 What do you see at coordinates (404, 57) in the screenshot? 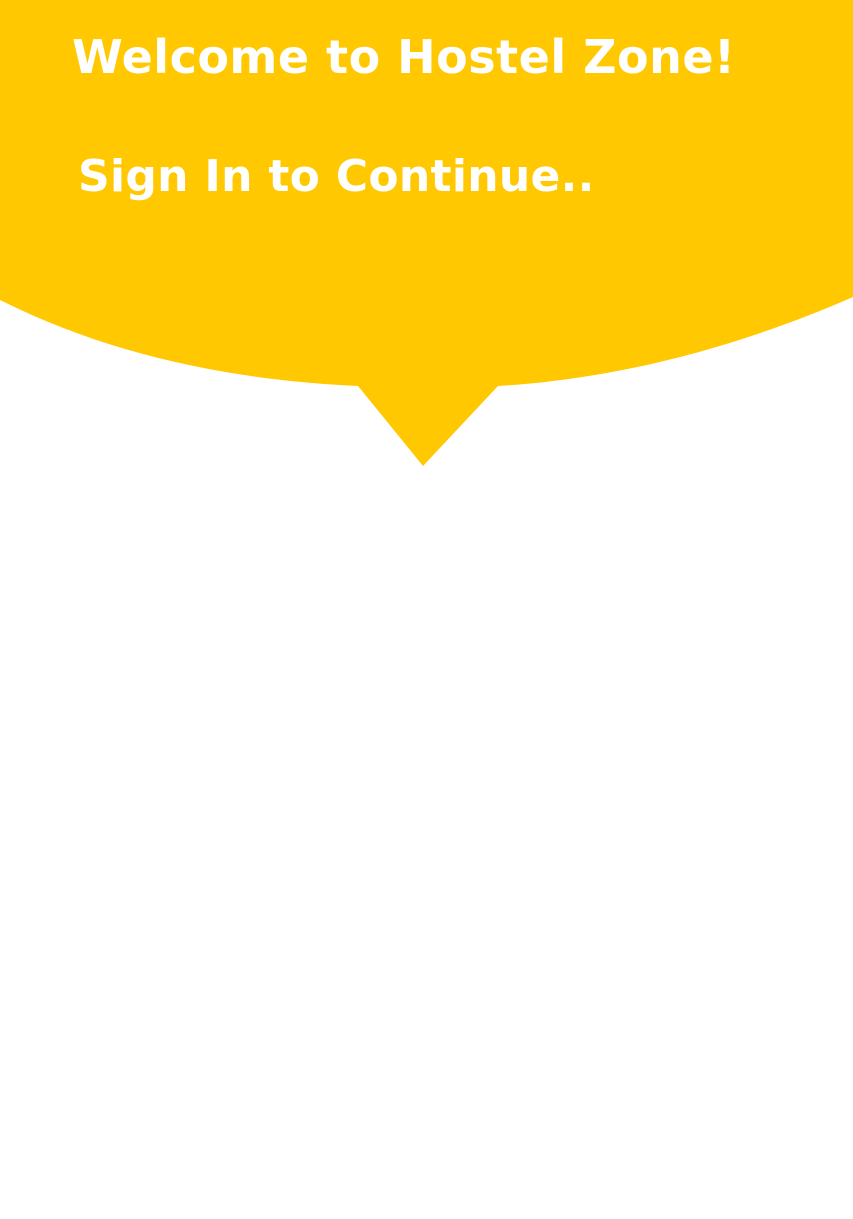
I see `welcome-title: Welcome to Hostel Zone!` at bounding box center [404, 57].